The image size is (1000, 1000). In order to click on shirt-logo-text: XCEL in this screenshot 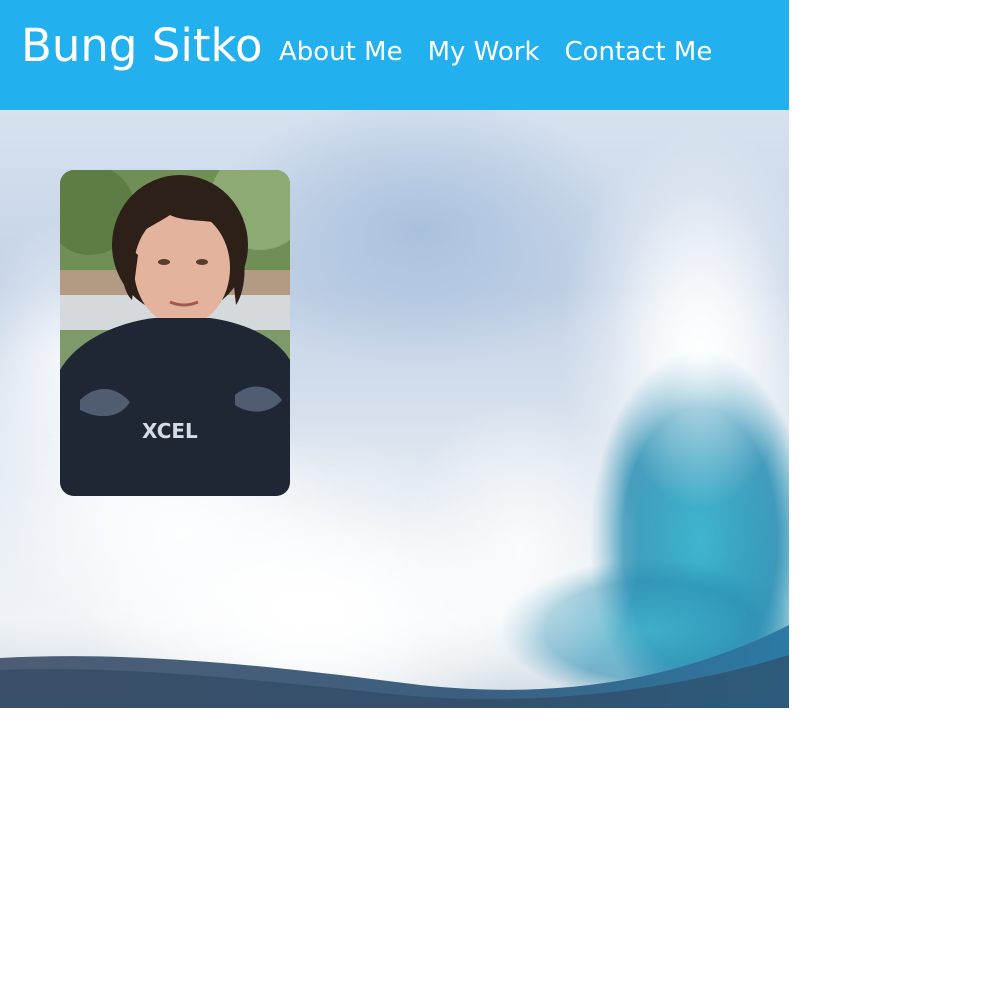, I will do `click(170, 431)`.